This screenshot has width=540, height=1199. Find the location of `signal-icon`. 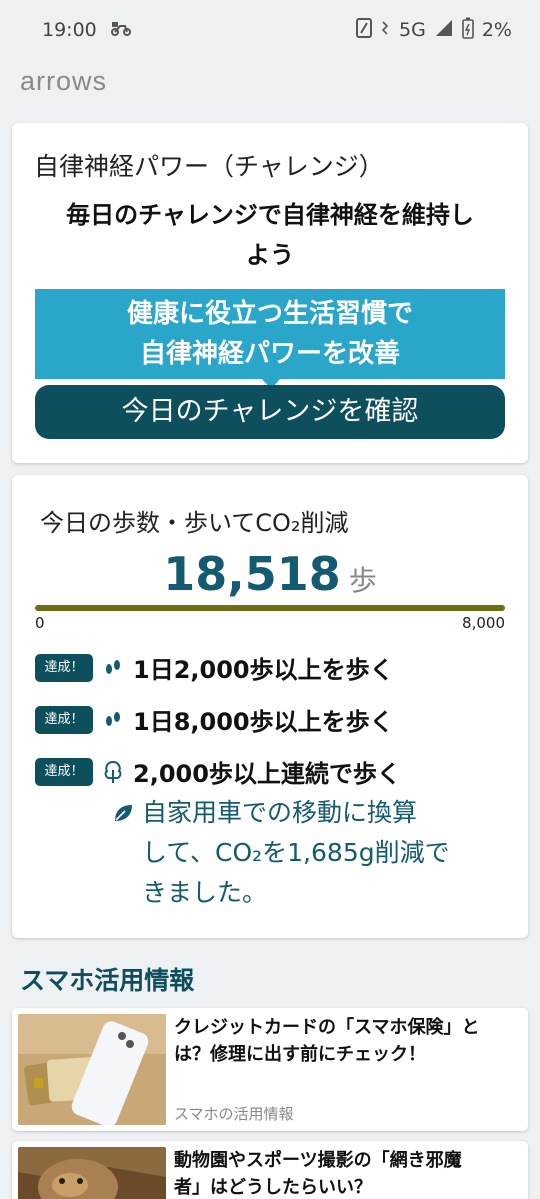

signal-icon is located at coordinates (444, 30).